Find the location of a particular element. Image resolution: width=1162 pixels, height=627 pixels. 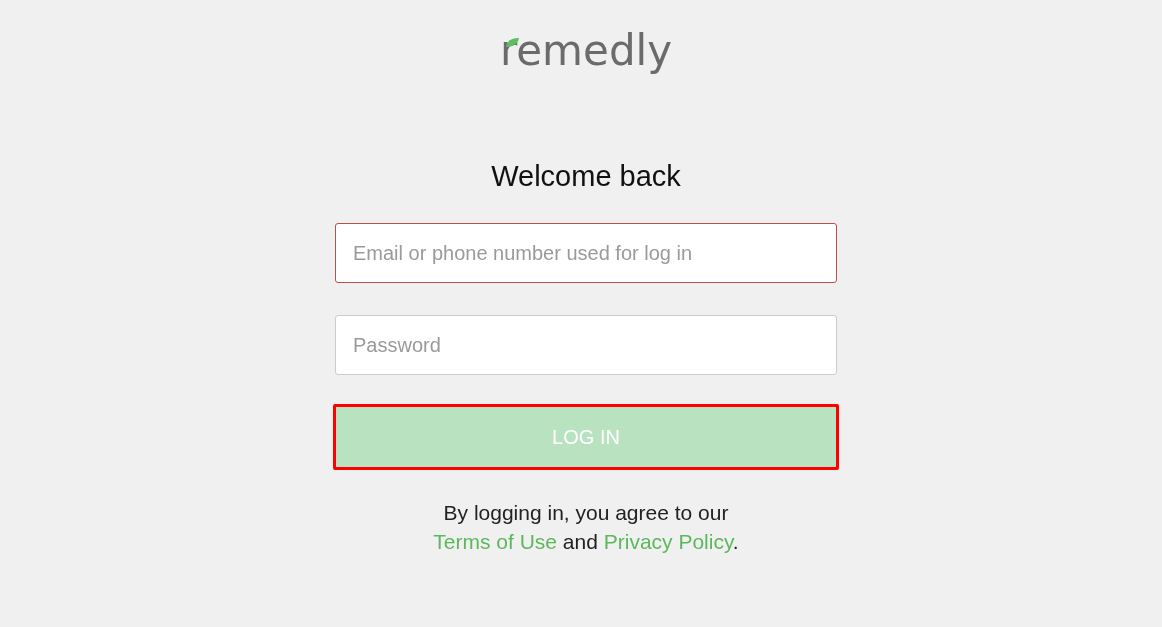

agreement-text: By logging in, you agree to our Terms of Use and Privacy Policy. is located at coordinates (586, 527).